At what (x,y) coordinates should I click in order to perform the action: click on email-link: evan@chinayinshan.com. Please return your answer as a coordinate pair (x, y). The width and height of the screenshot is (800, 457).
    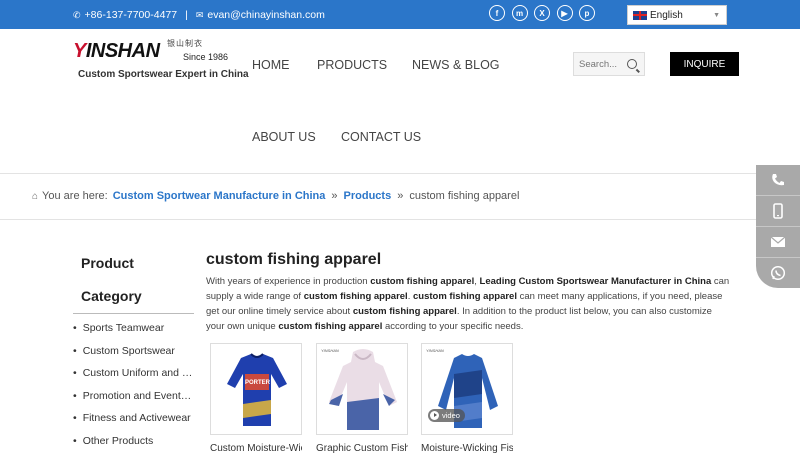
    Looking at the image, I should click on (265, 15).